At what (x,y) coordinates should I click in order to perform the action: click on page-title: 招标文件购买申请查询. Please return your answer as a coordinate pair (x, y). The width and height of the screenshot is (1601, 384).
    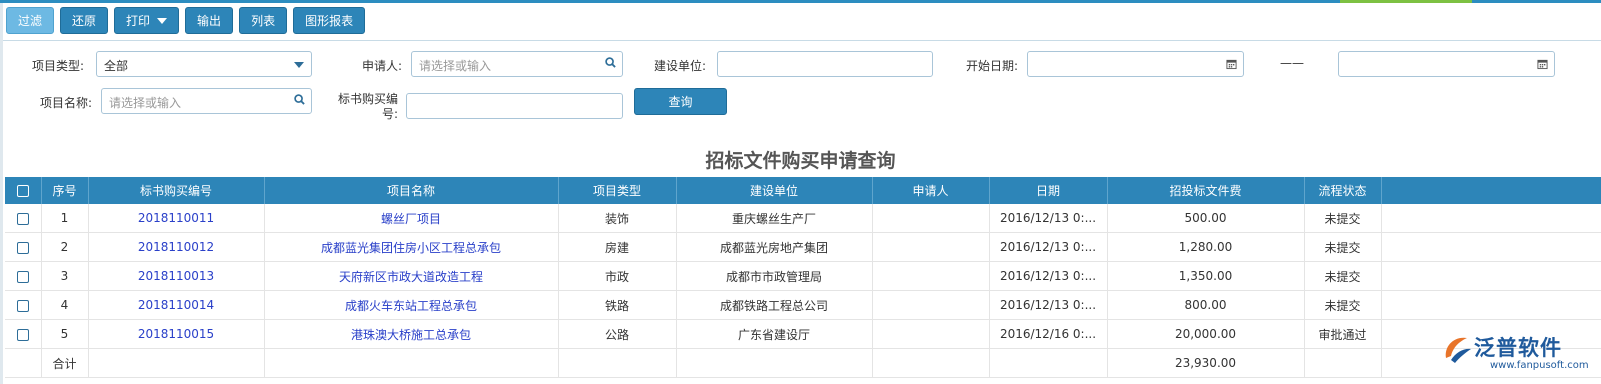
    Looking at the image, I should click on (800, 161).